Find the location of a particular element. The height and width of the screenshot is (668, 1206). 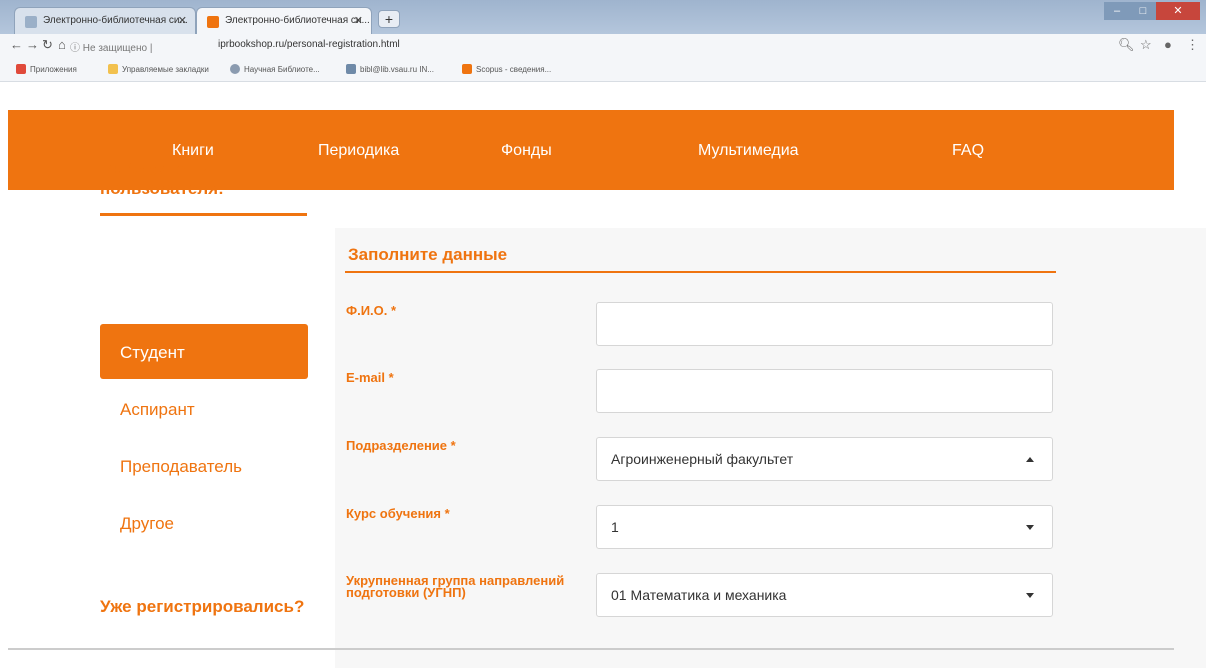

form-title: Заполните данные is located at coordinates (428, 254).